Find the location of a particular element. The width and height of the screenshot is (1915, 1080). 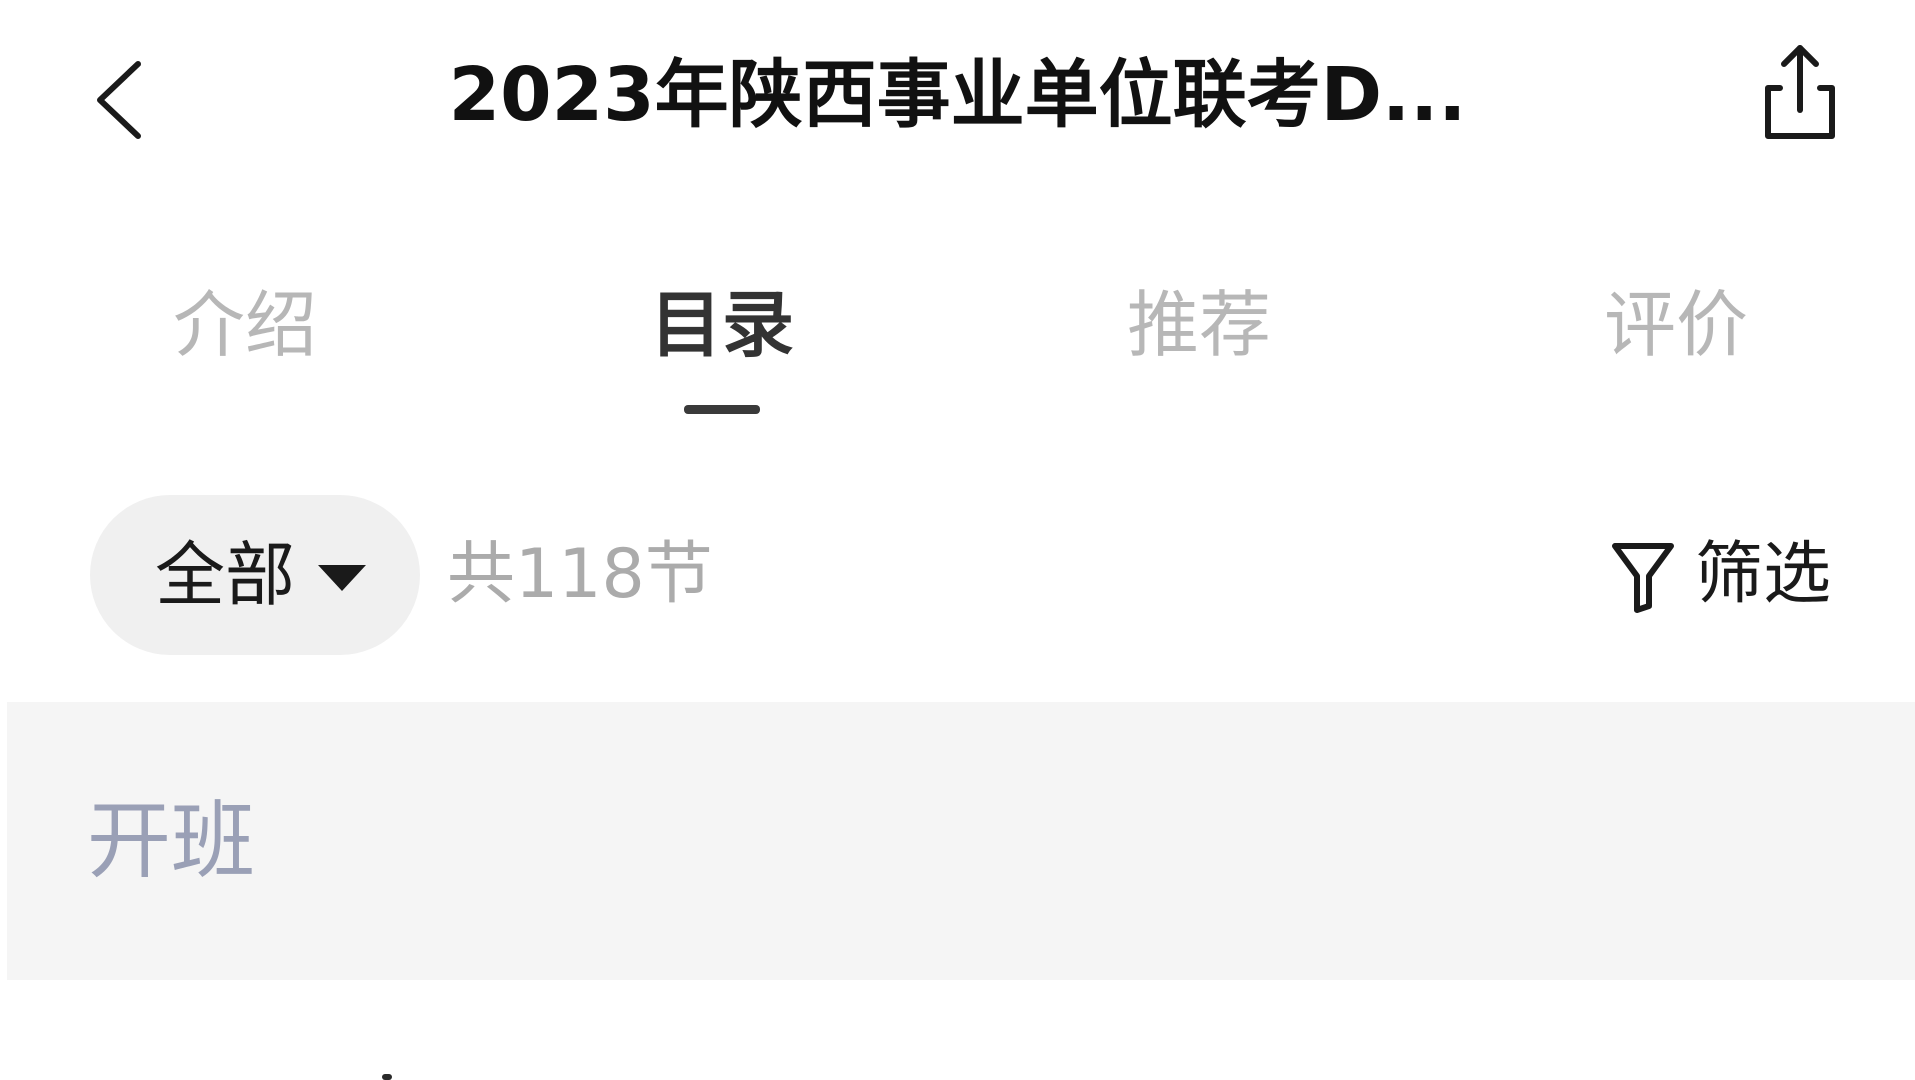

chevron-left-icon is located at coordinates (119, 100).